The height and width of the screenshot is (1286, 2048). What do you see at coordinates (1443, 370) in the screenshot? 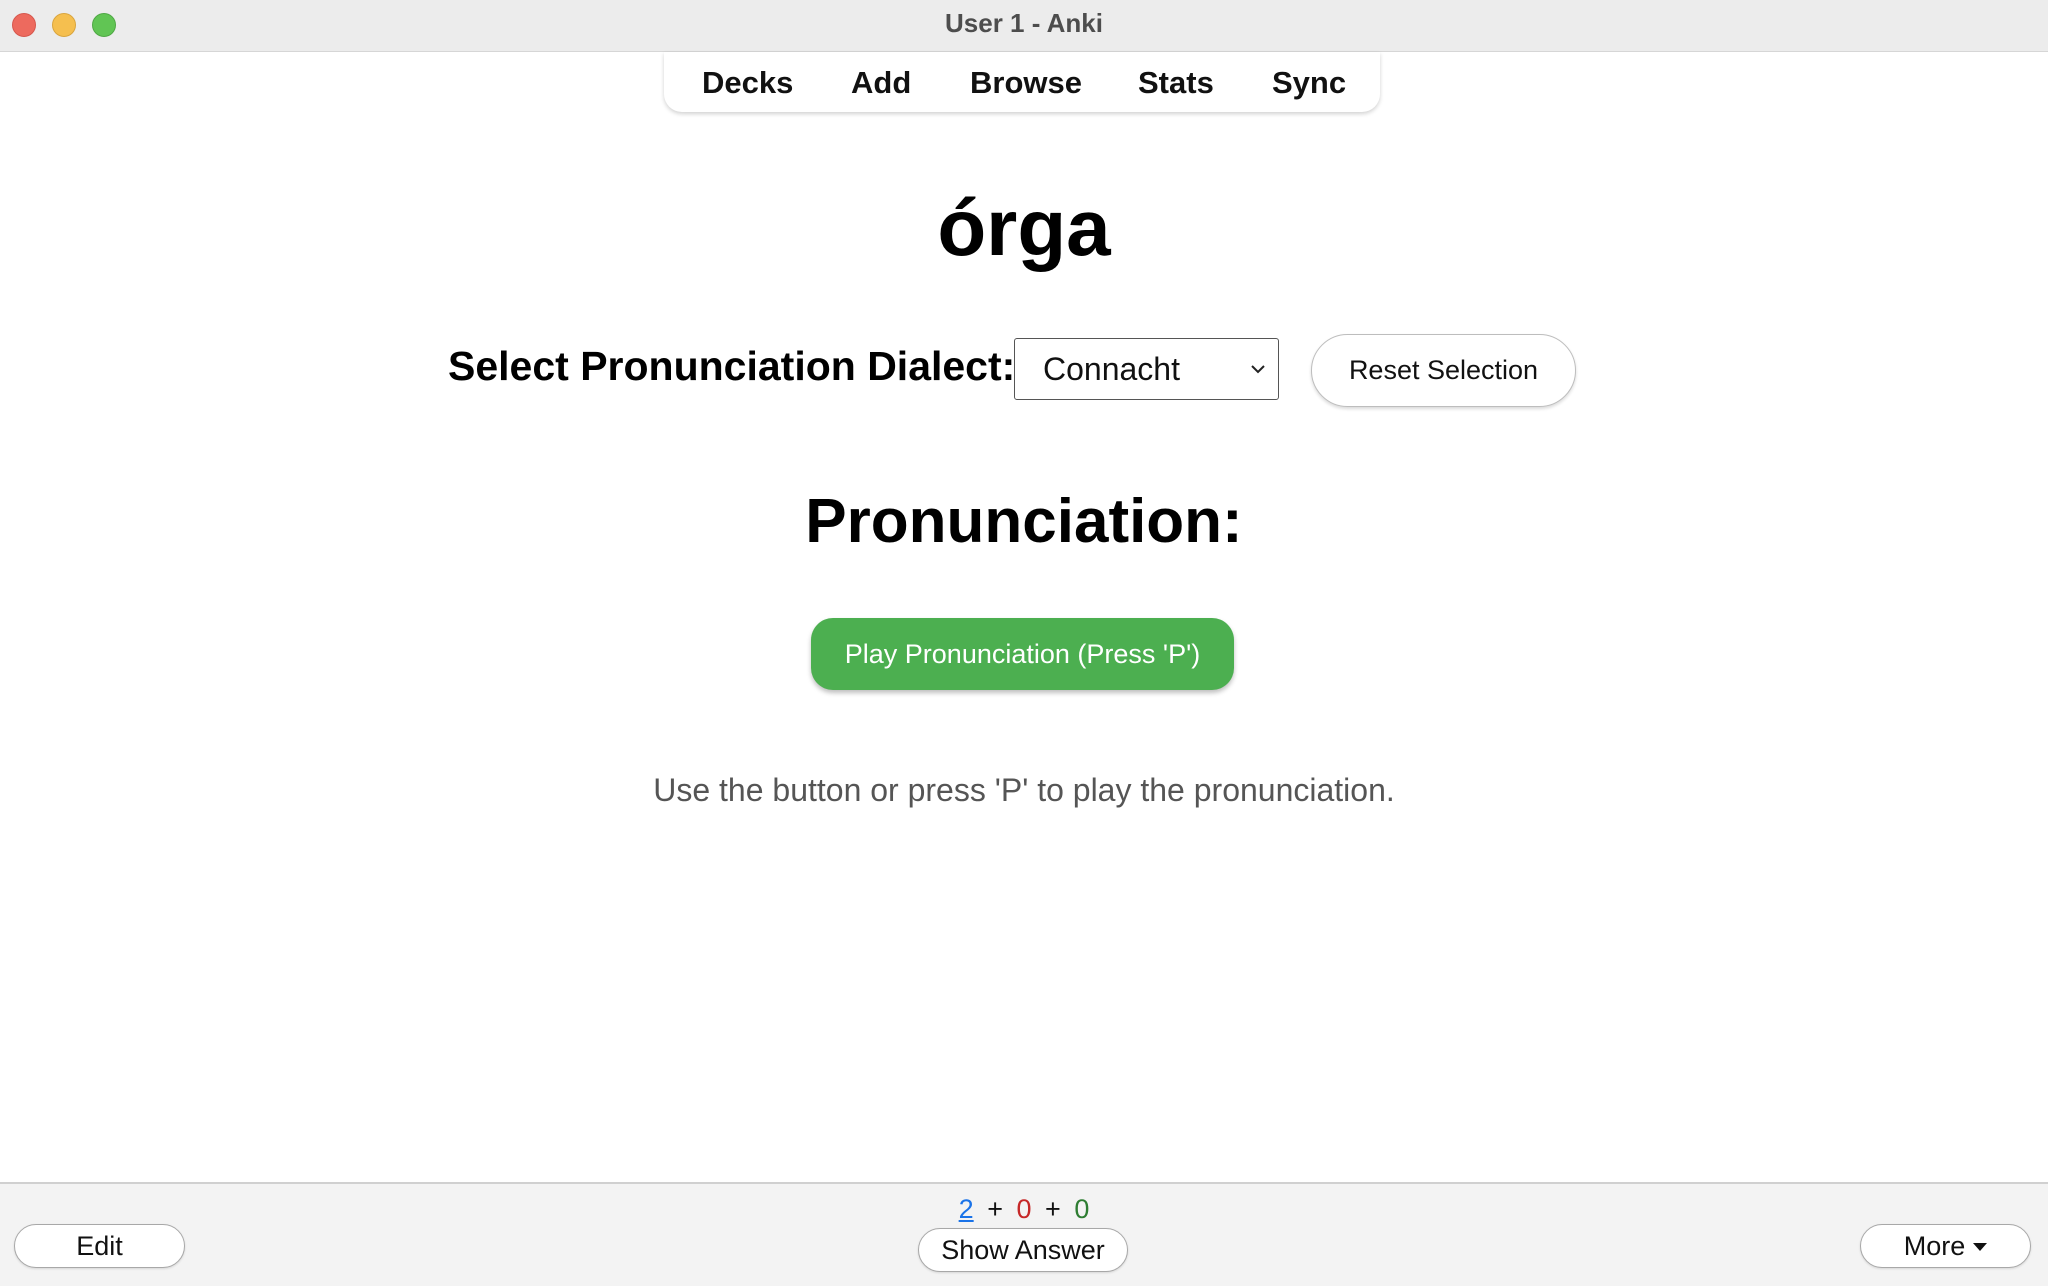
I see `reset-selection-button: Reset Selection` at bounding box center [1443, 370].